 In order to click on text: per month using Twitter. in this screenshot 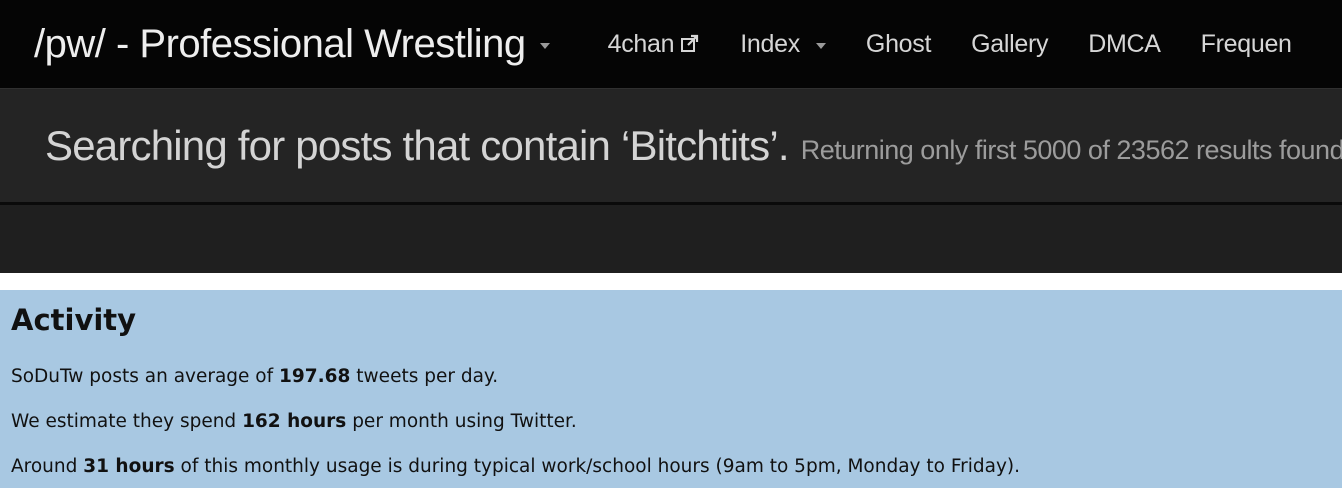, I will do `click(461, 421)`.